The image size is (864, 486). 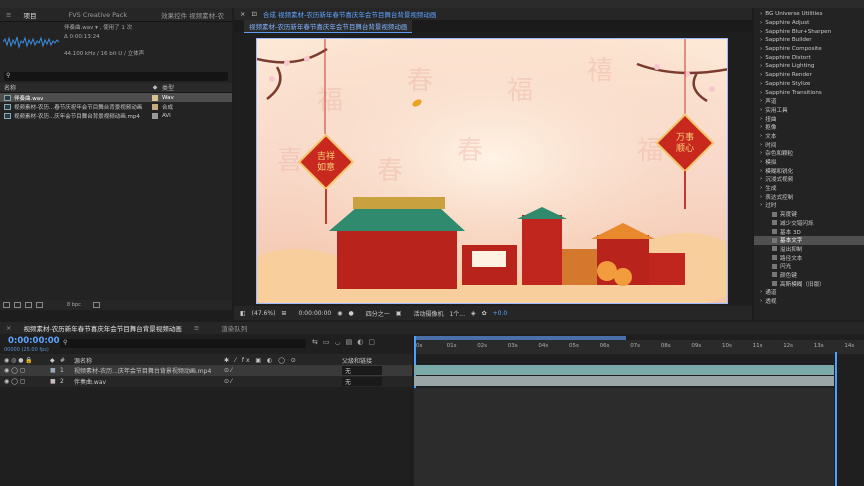 What do you see at coordinates (809, 170) in the screenshot?
I see `effect-item: › 模糊和锐化` at bounding box center [809, 170].